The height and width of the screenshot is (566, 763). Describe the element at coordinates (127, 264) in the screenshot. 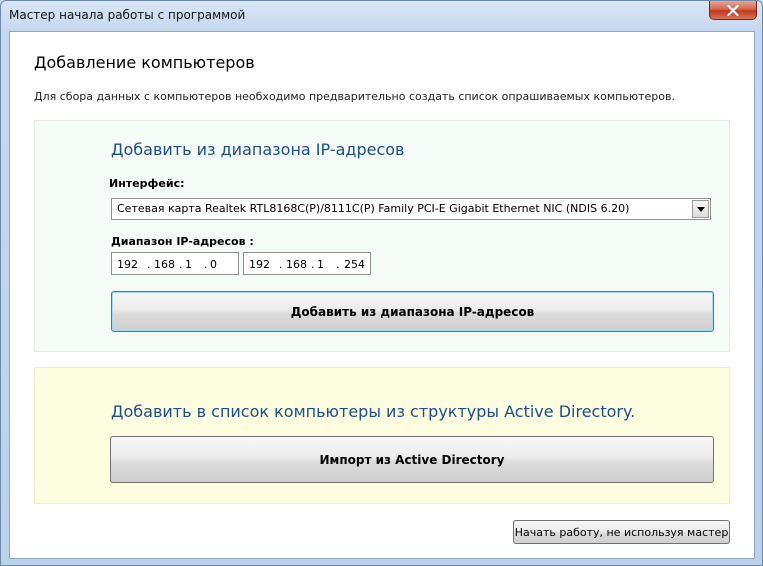

I see `ip-from-octet-1: 192` at that location.